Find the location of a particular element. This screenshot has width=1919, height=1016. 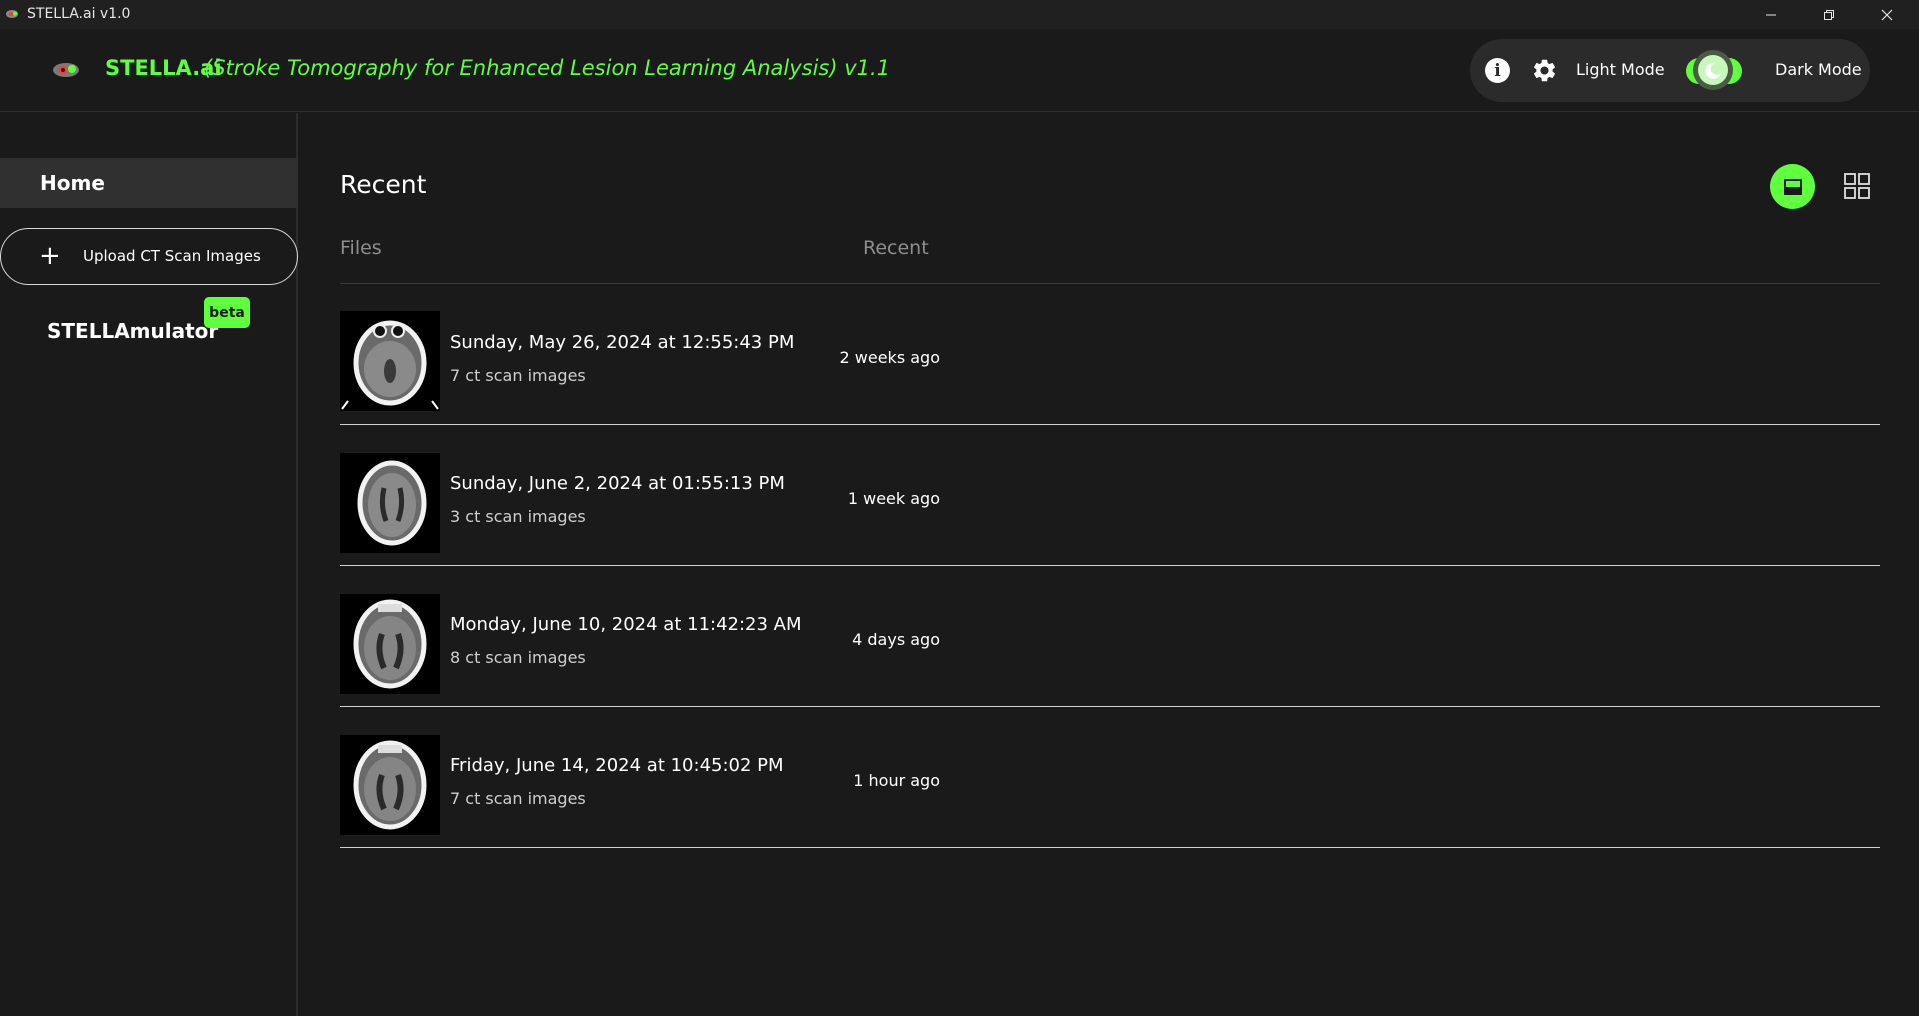

scan-date: Friday, June 14, 2024 at 10:45:02 PM is located at coordinates (617, 765).